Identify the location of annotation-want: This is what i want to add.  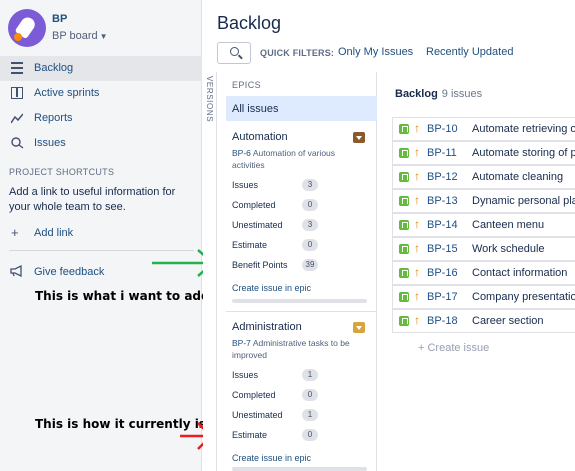
(122, 296).